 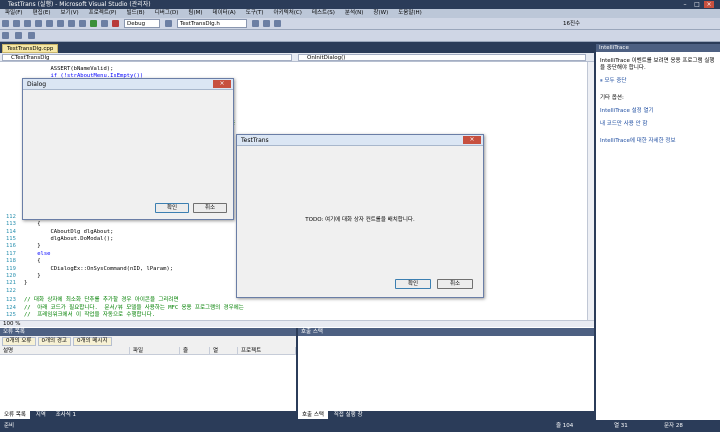 What do you see at coordinates (267, 350) in the screenshot?
I see `col-project: 프로젝트` at bounding box center [267, 350].